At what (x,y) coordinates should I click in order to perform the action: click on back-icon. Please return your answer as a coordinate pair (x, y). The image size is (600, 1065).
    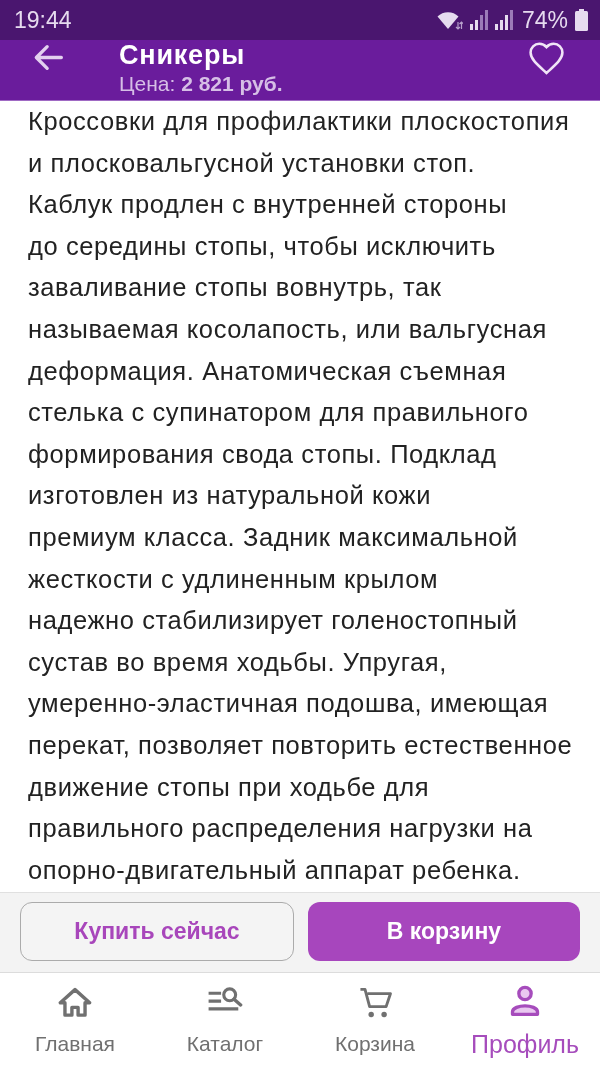
    Looking at the image, I should click on (48, 57).